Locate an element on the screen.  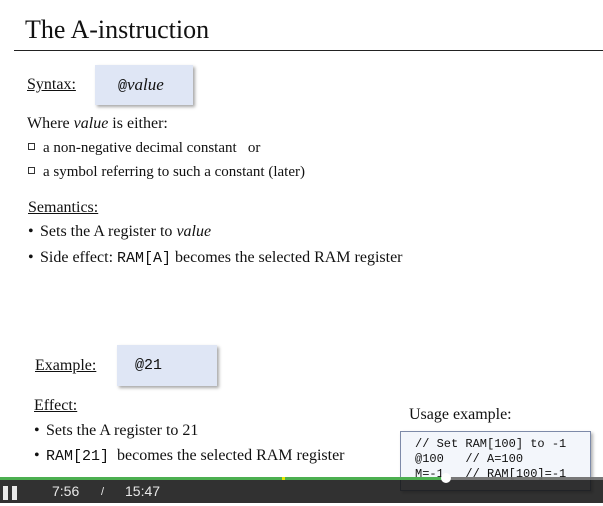
effect-bullet-2-suffix: becomes the selected RAM register is located at coordinates (227, 455).